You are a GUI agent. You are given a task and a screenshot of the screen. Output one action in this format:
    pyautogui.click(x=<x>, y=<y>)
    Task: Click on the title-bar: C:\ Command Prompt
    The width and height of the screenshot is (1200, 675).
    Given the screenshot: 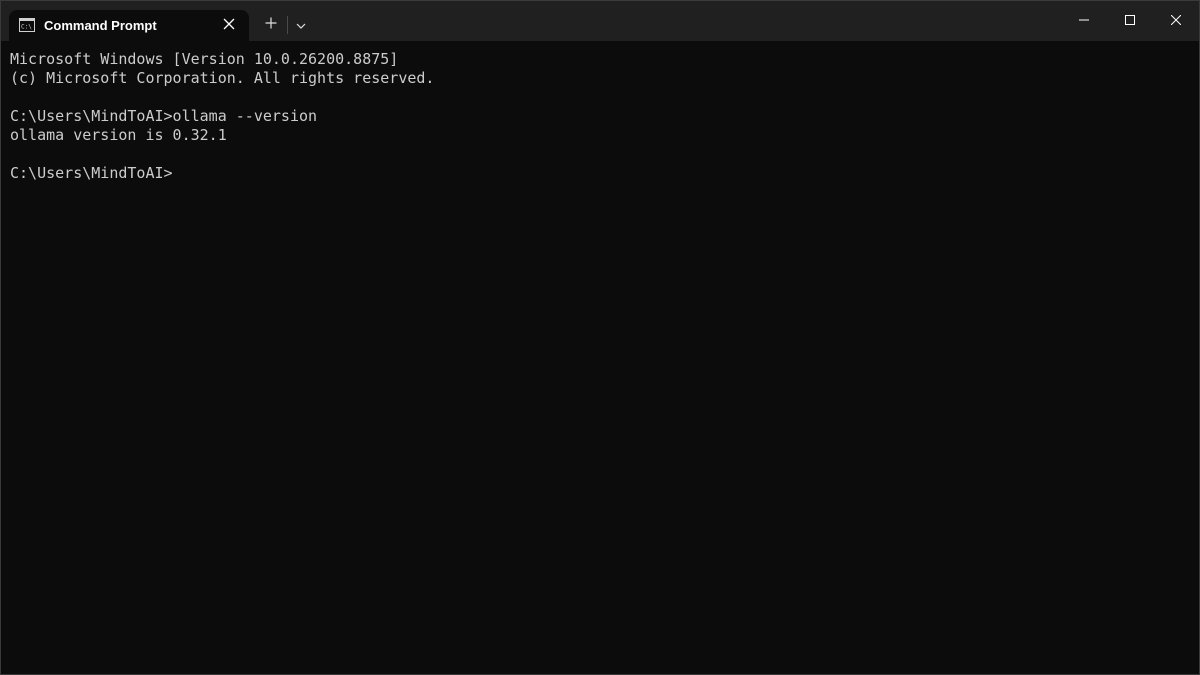 What is the action you would take?
    pyautogui.click(x=600, y=21)
    